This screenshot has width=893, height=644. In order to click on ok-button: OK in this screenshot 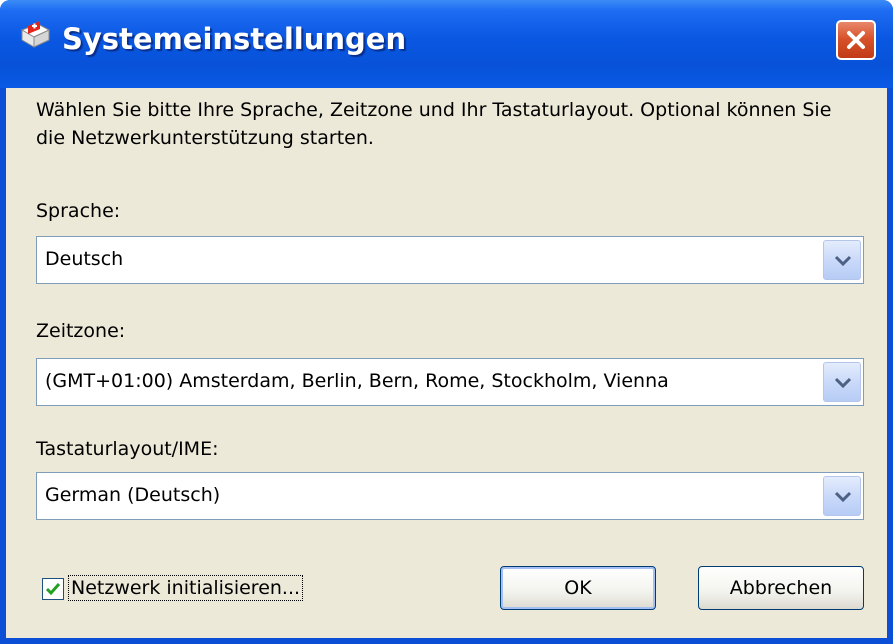, I will do `click(578, 588)`.